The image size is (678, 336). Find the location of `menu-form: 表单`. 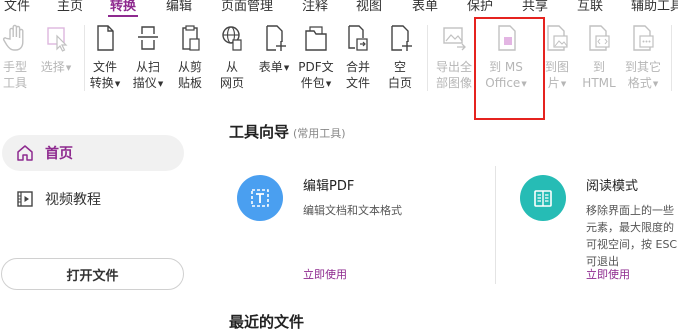

menu-form: 表单 is located at coordinates (425, 7).